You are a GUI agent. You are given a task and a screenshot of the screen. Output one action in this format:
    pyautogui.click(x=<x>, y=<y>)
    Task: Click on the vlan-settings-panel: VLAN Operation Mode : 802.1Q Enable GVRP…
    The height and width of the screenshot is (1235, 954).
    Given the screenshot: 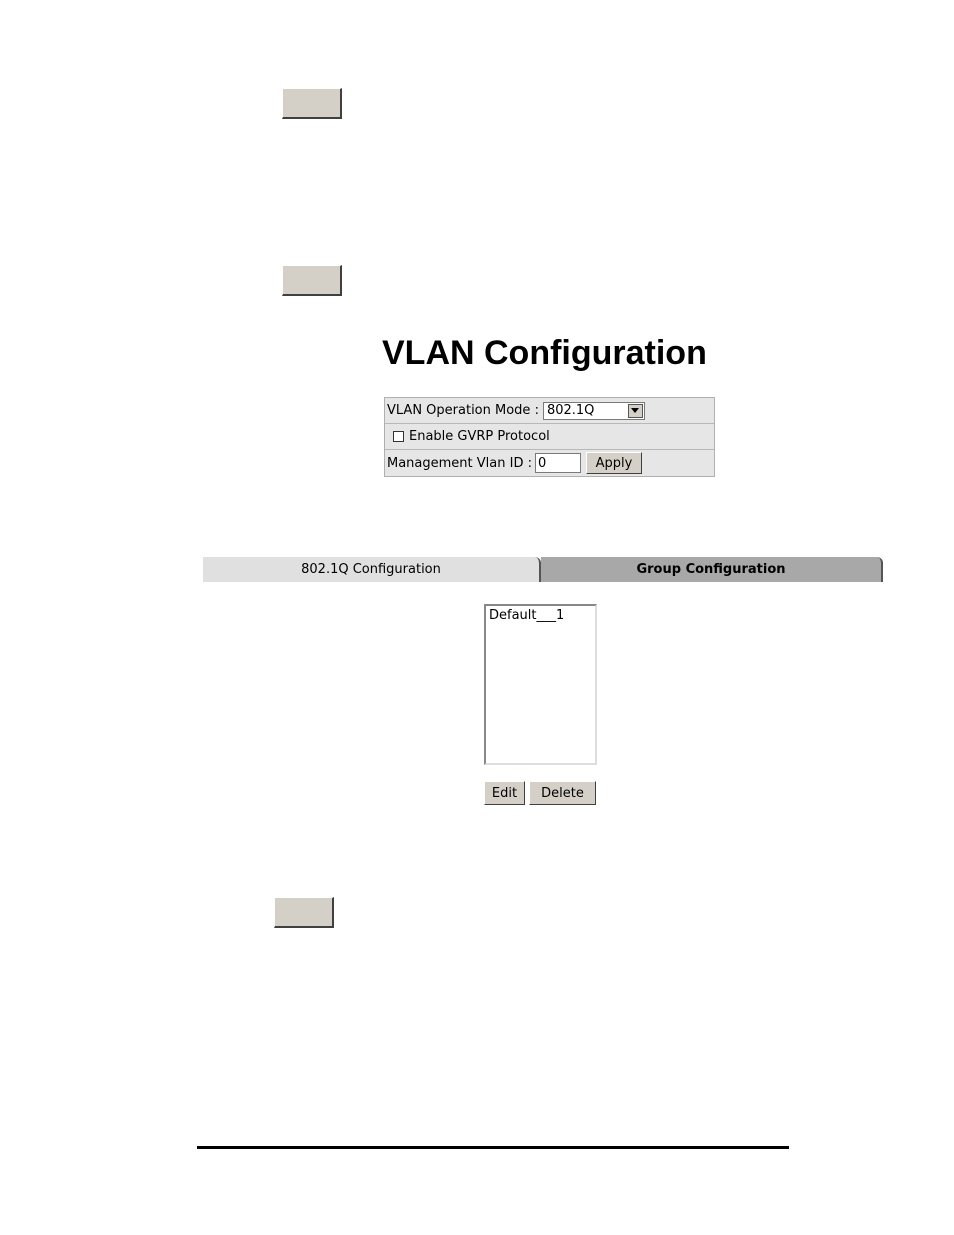 What is the action you would take?
    pyautogui.click(x=549, y=437)
    